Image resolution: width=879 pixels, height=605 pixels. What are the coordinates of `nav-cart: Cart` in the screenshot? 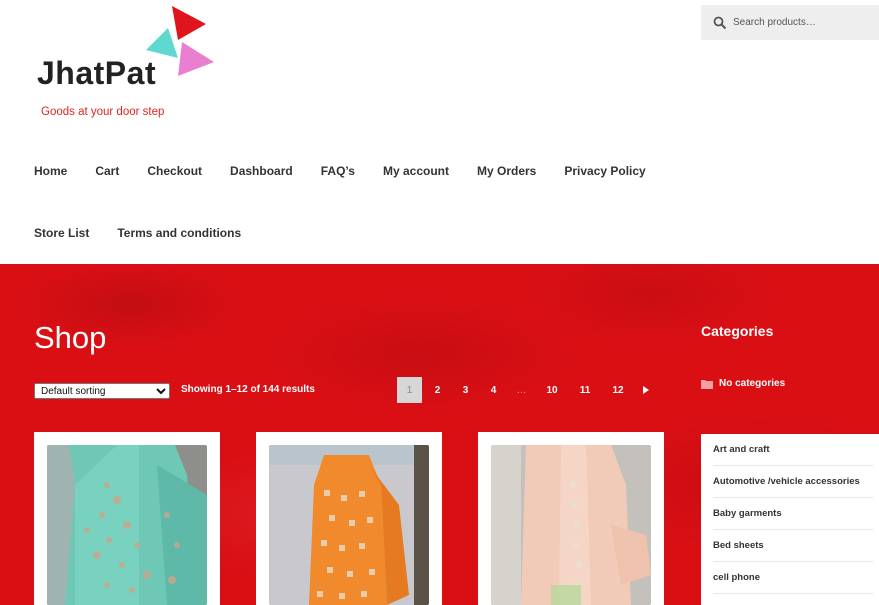 It's located at (107, 171).